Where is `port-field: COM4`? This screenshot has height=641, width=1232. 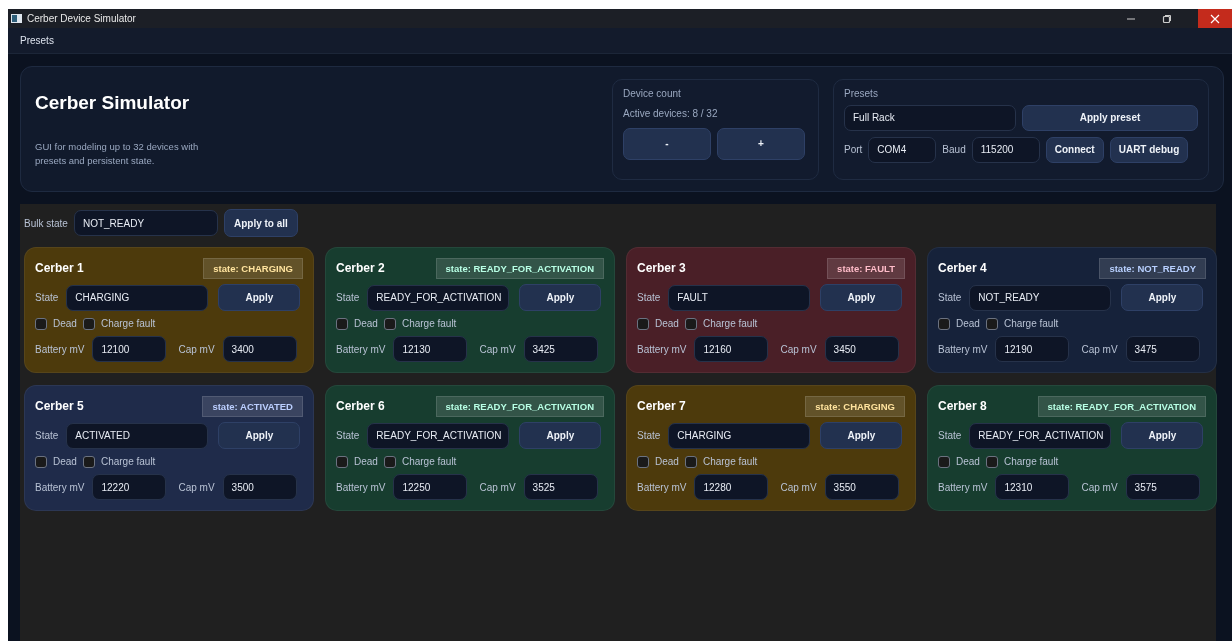 port-field: COM4 is located at coordinates (902, 149).